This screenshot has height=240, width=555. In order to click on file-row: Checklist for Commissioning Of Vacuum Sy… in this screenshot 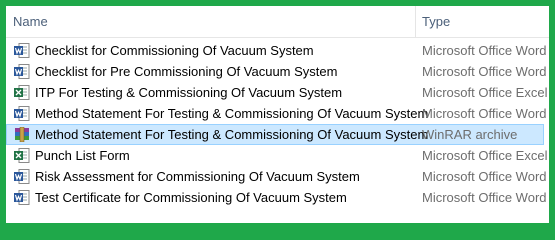, I will do `click(277, 50)`.